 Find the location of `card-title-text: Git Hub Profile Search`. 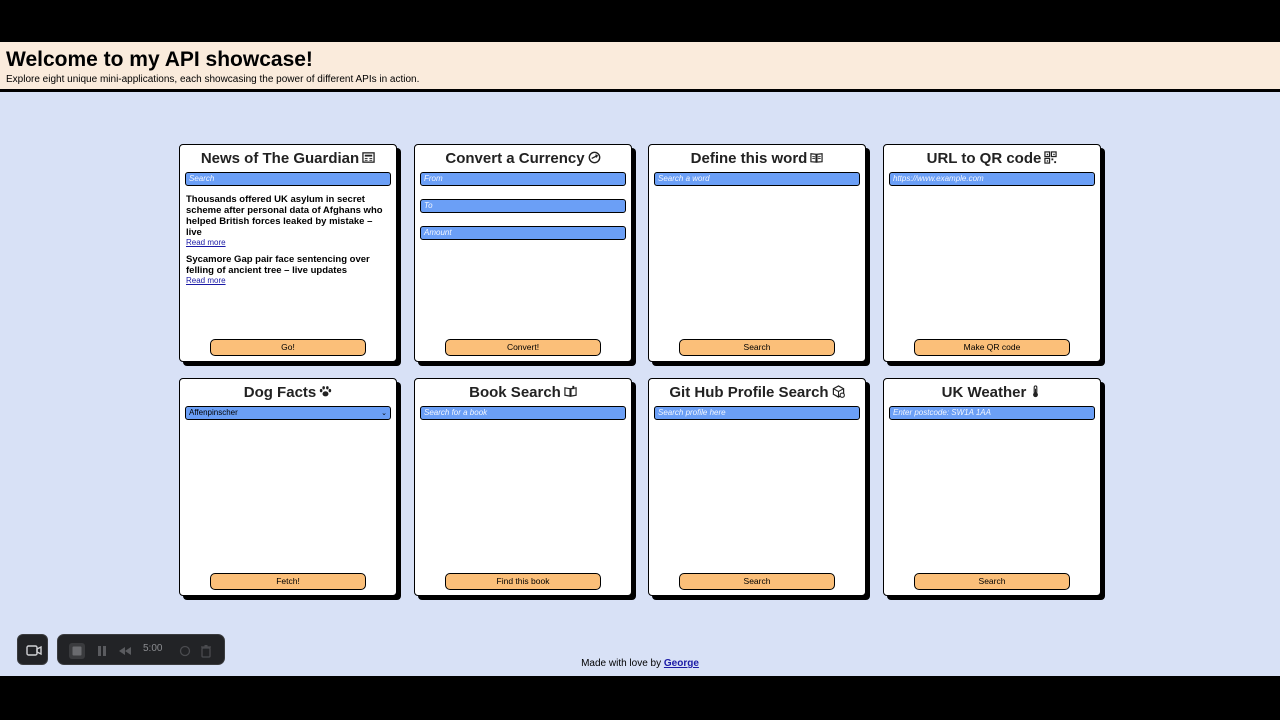

card-title-text: Git Hub Profile Search is located at coordinates (749, 392).